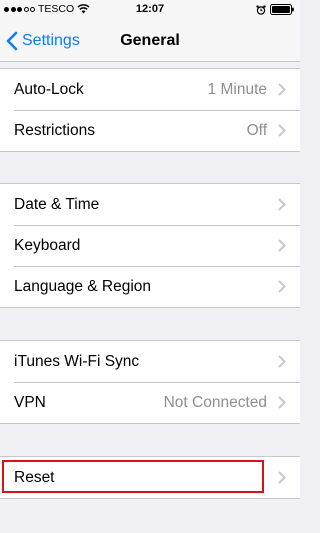 The width and height of the screenshot is (320, 533). I want to click on battery-icon, so click(282, 9).